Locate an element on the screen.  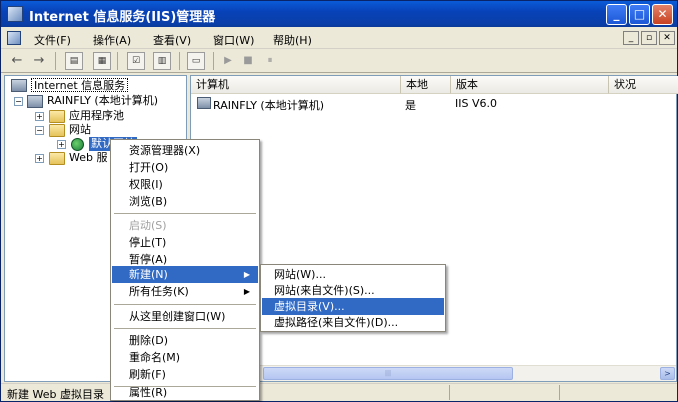
scroll-right-arrow-icon: > is located at coordinates (667, 373).